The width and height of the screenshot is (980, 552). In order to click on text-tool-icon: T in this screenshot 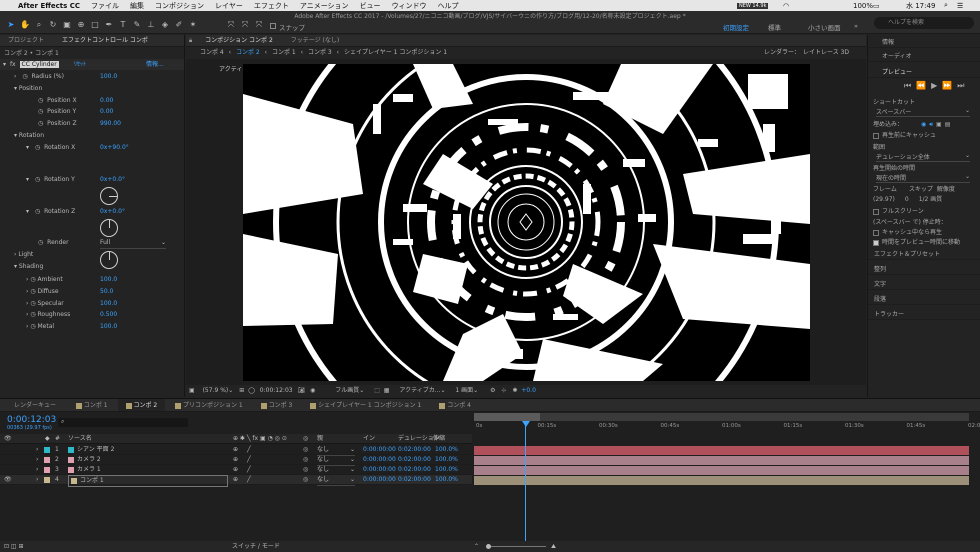, I will do `click(123, 24)`.